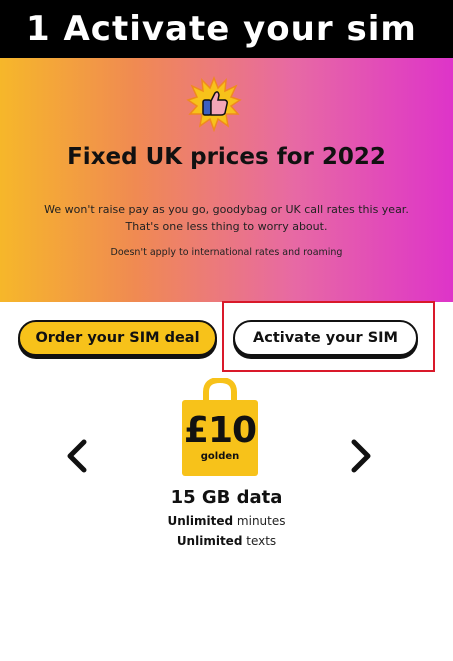 The height and width of the screenshot is (661, 453). Describe the element at coordinates (221, 29) in the screenshot. I see `page-title: 1 Activate your sim` at that location.